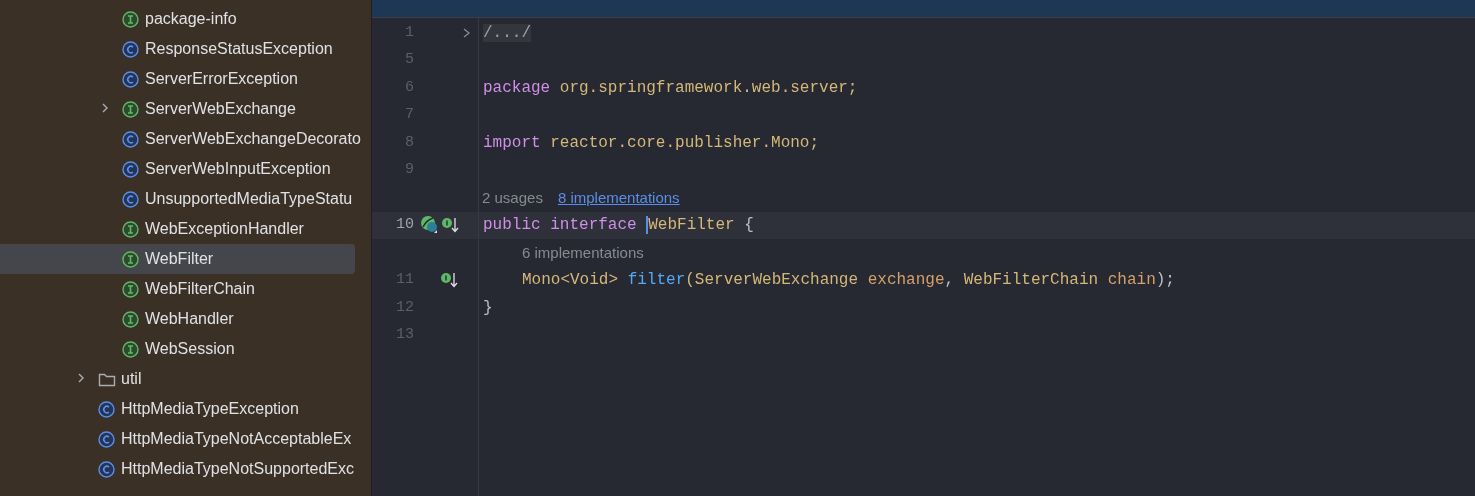 Image resolution: width=1475 pixels, height=496 pixels. What do you see at coordinates (253, 139) in the screenshot?
I see `tree-item-label: ServerWebExchangeDecorato` at bounding box center [253, 139].